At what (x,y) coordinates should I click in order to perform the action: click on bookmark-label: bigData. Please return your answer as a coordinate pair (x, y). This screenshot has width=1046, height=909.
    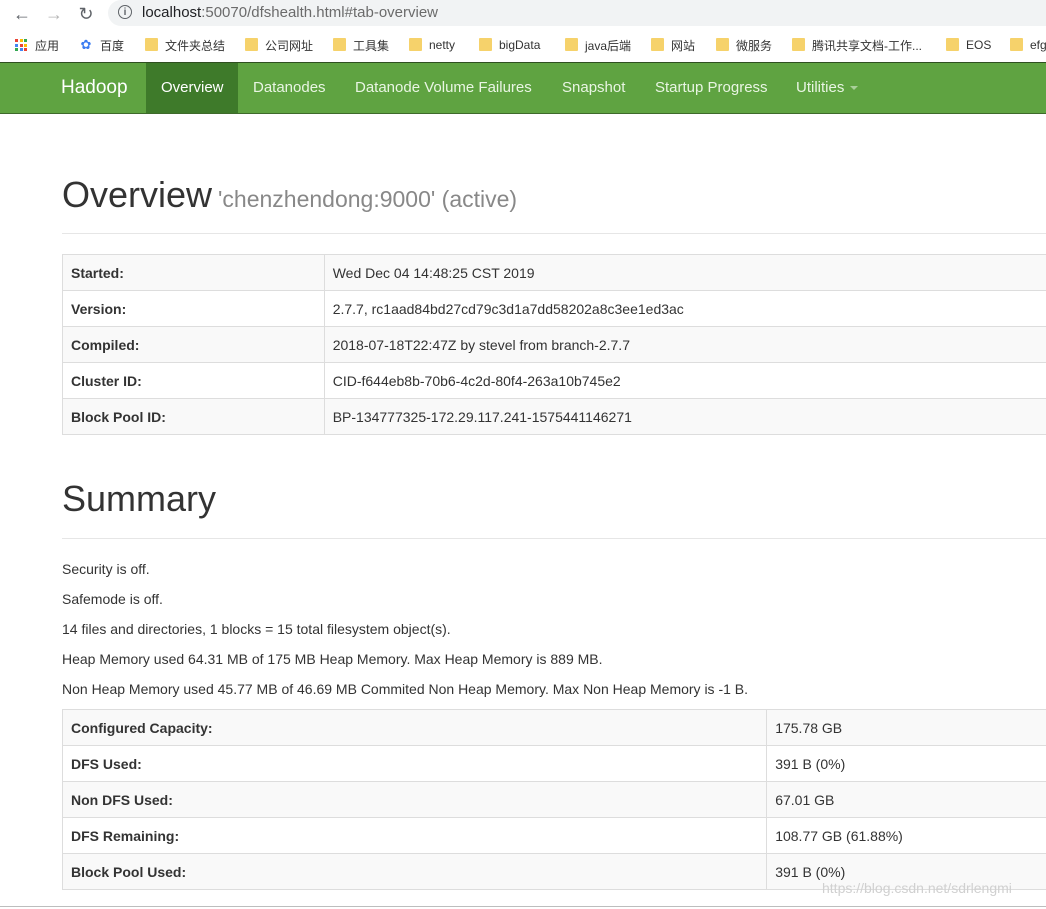
    Looking at the image, I should click on (520, 45).